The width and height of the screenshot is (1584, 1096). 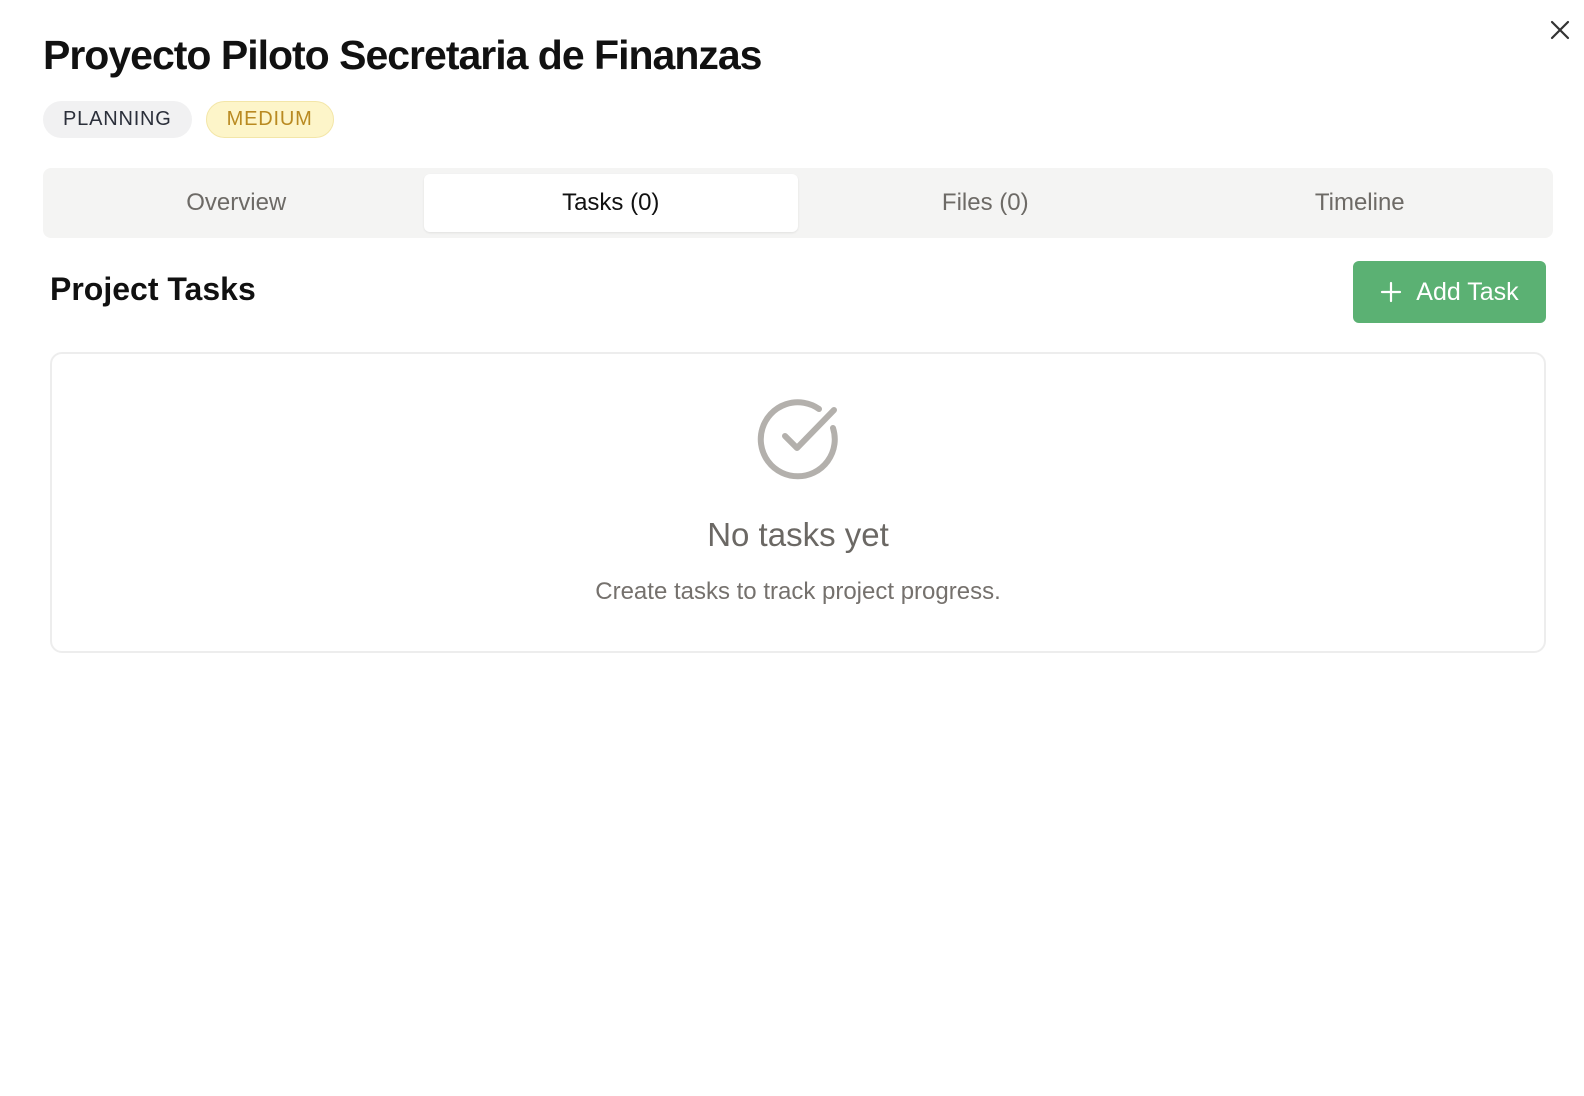 I want to click on close-button, so click(x=1560, y=30).